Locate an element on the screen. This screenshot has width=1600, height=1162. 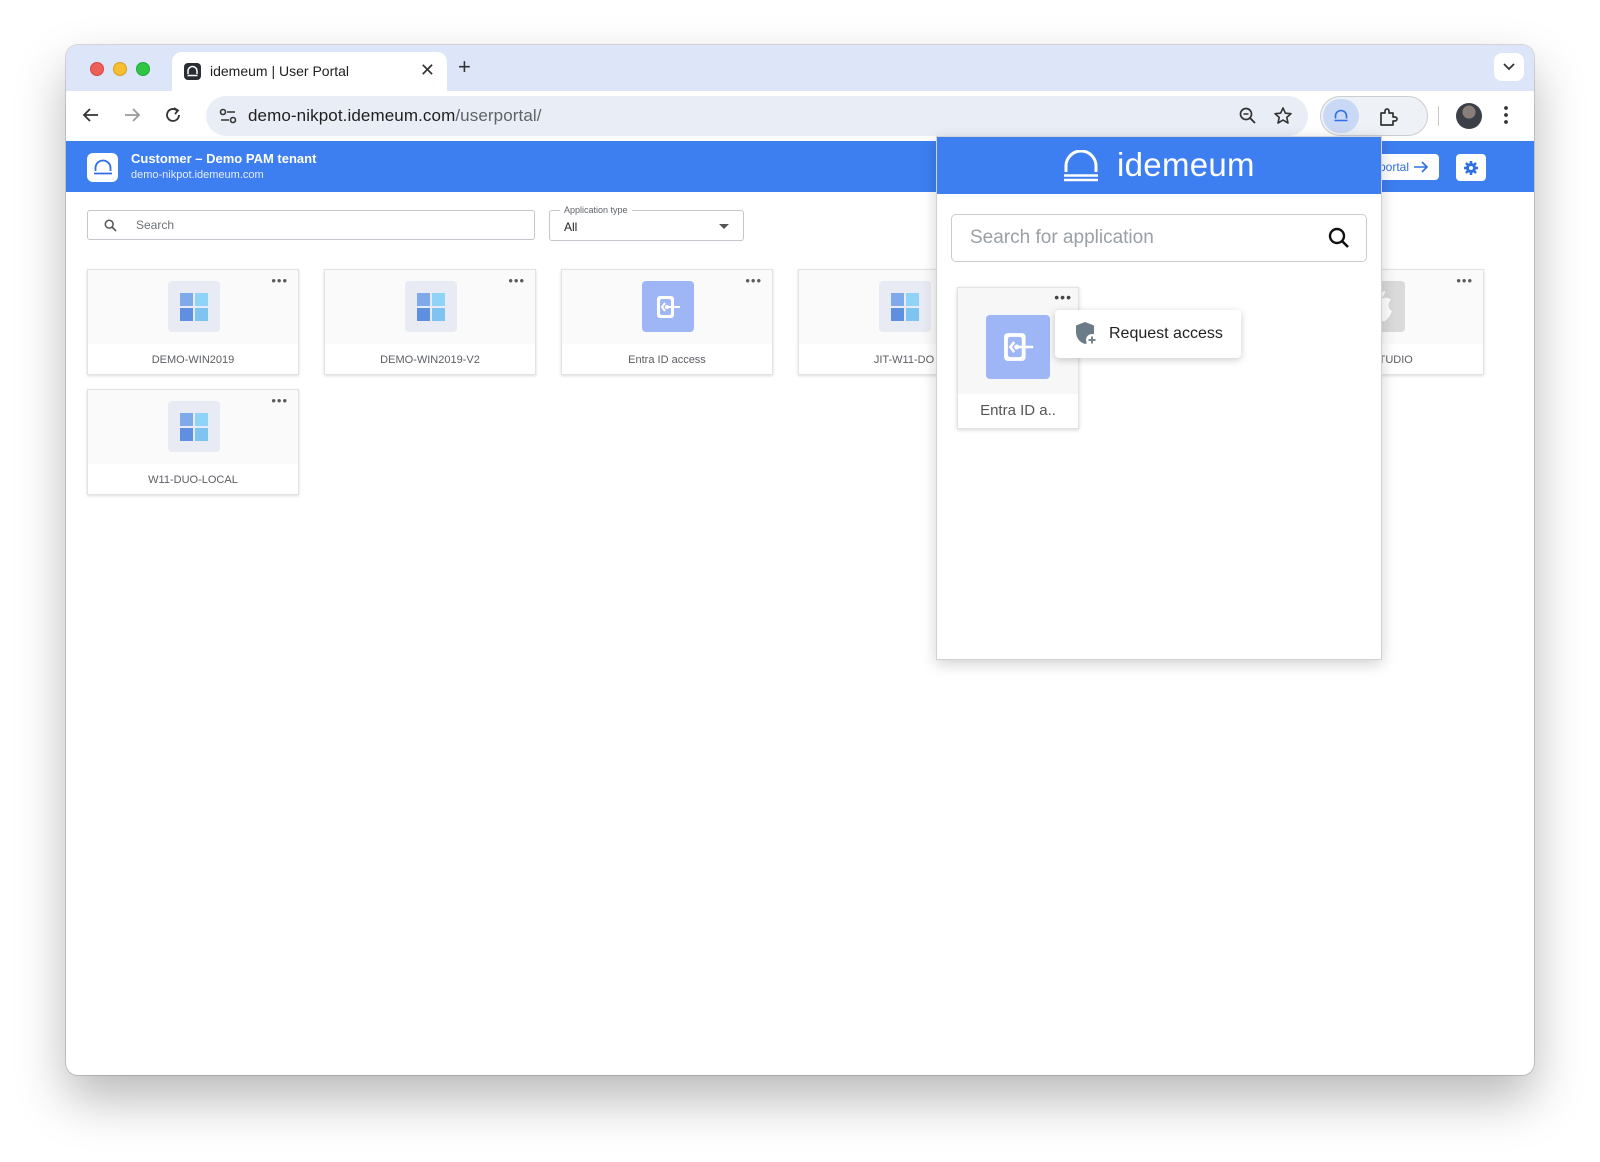
forward-button is located at coordinates (132, 115).